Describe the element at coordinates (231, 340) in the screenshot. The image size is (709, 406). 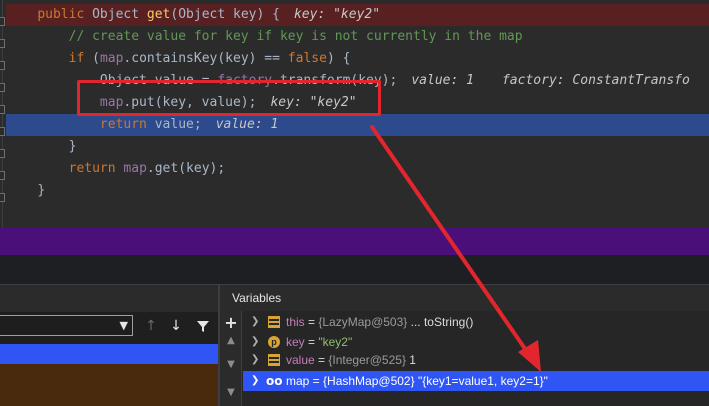
I see `chevron-up-icon: ▲` at that location.